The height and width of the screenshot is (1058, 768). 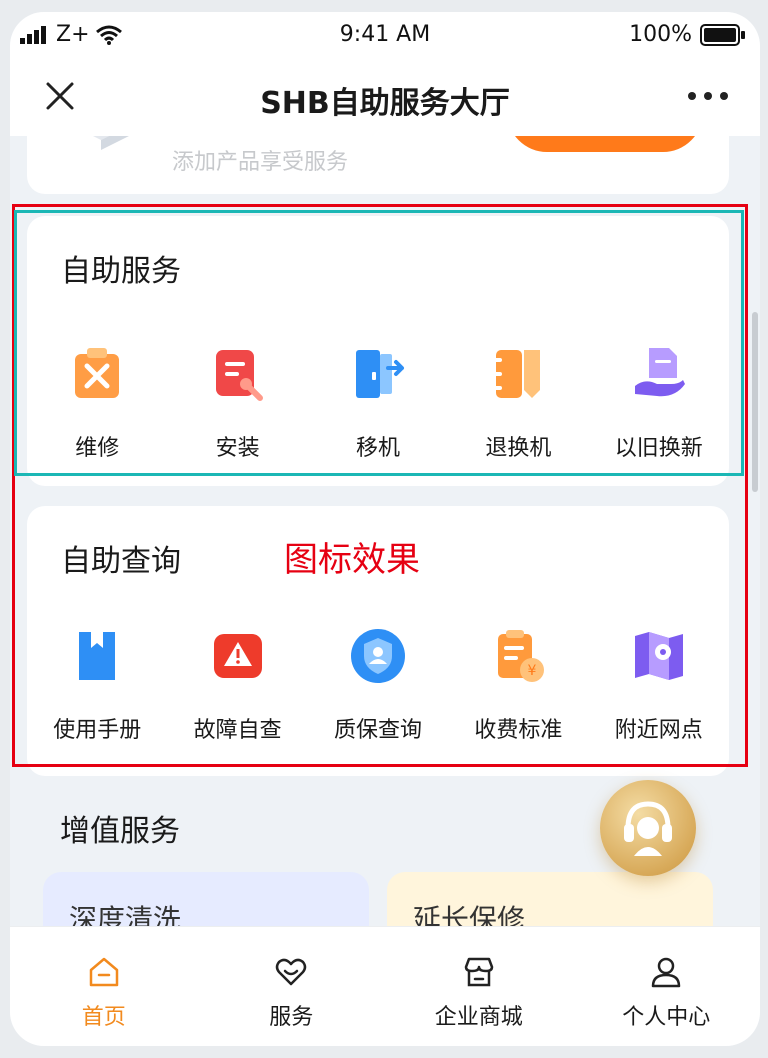 What do you see at coordinates (516, 374) in the screenshot?
I see `exchange-notebook-icon` at bounding box center [516, 374].